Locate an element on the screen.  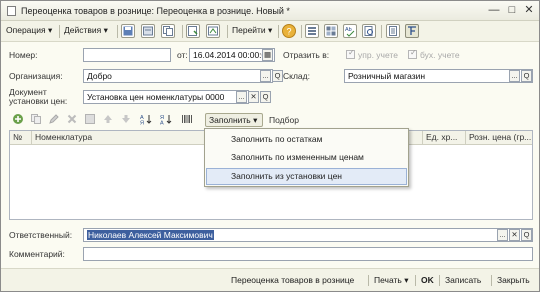
close-window-button: ✕ is located at coordinates (529, 10).